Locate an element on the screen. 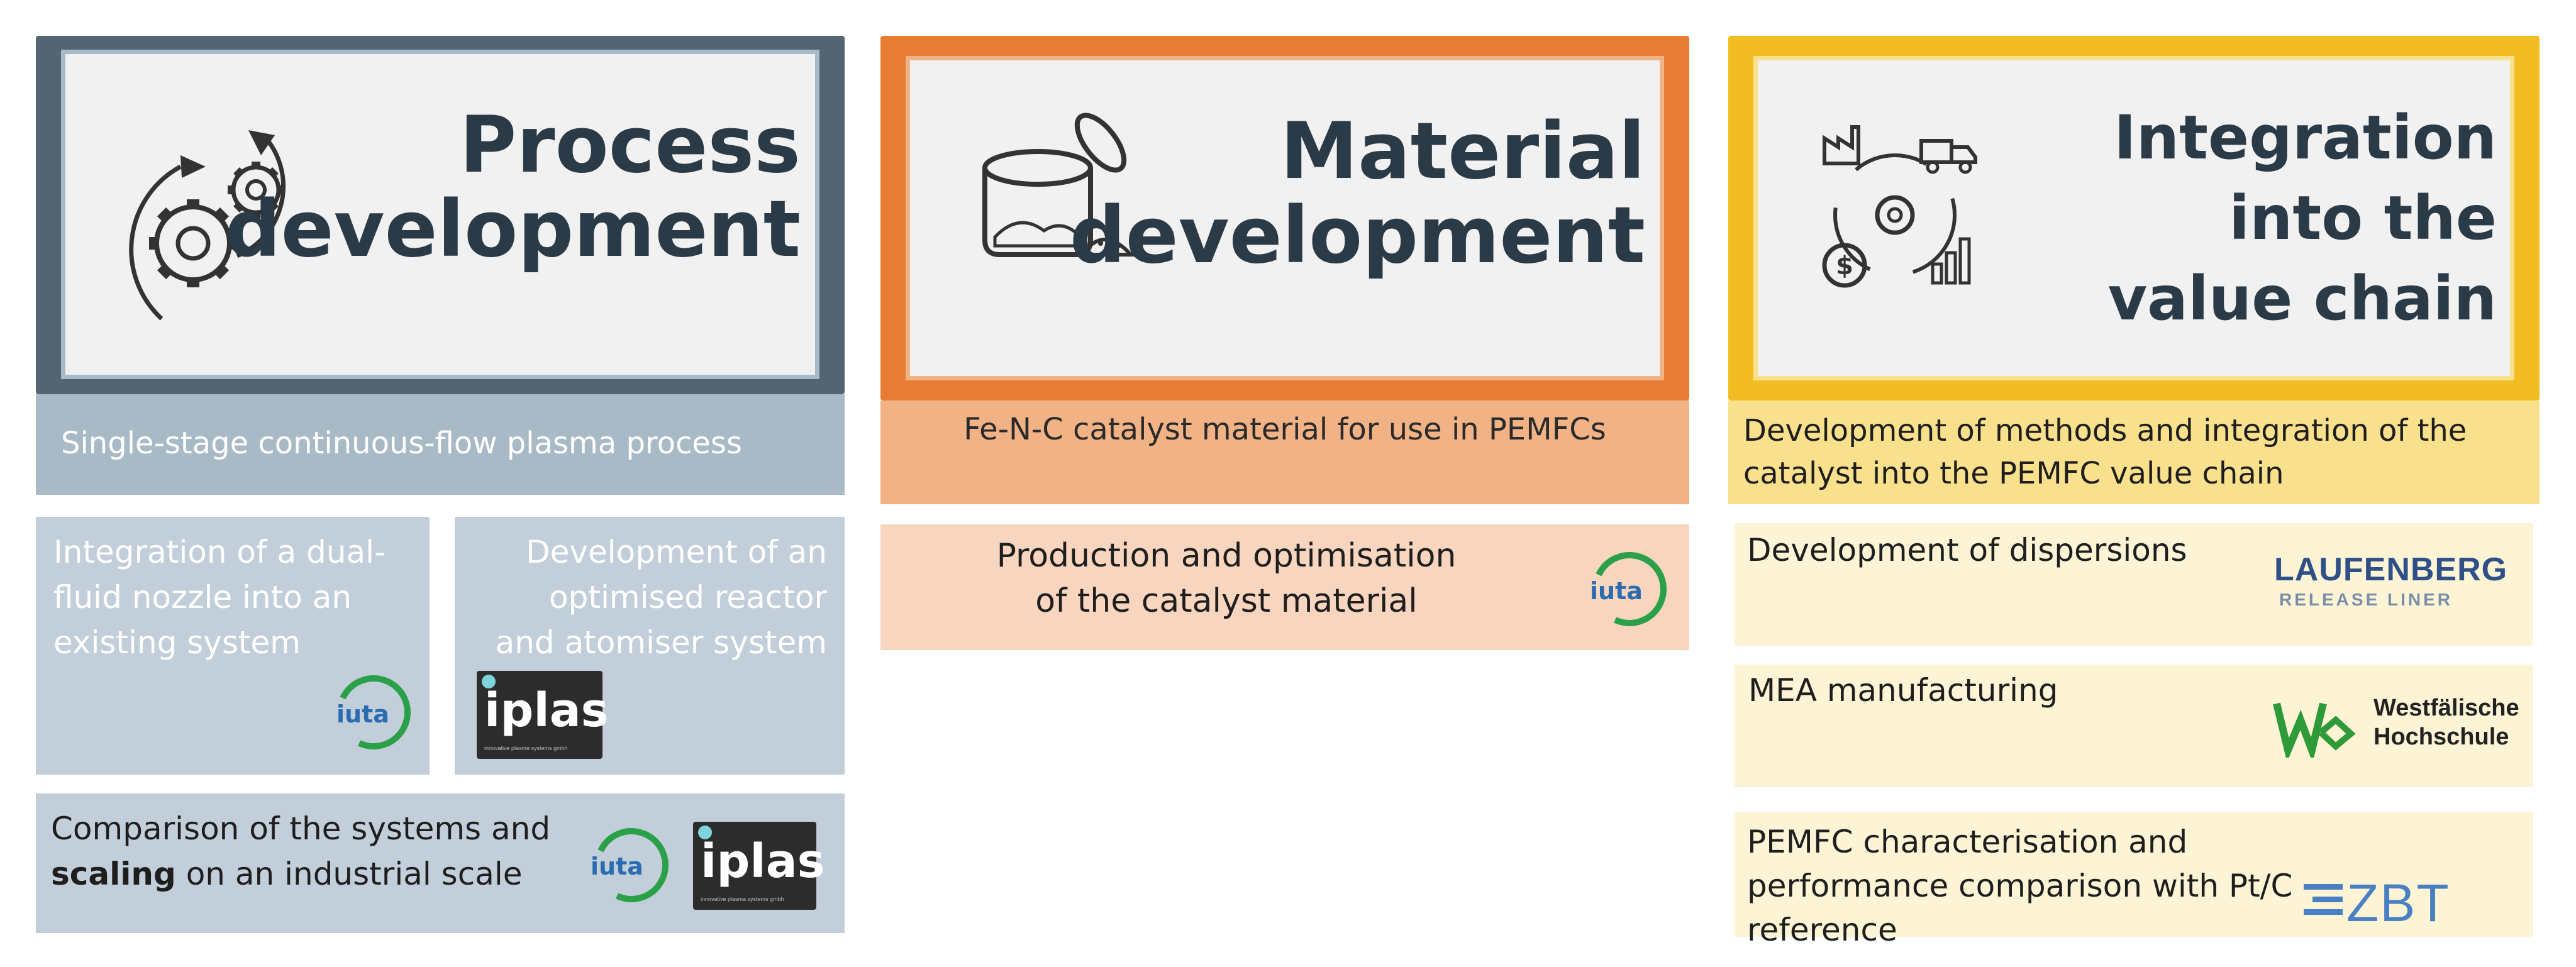 This screenshot has height=967, width=2576. integration-header: $ Integration into the value chain is located at coordinates (2134, 218).